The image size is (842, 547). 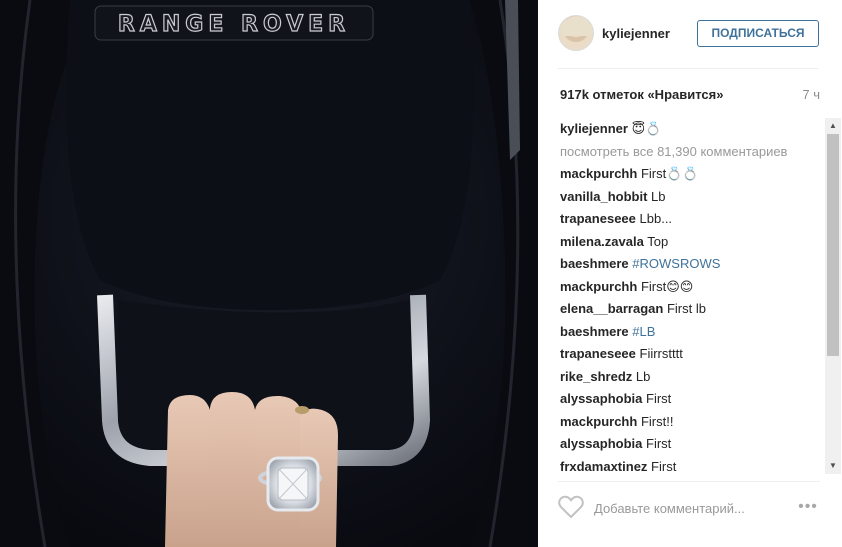 What do you see at coordinates (603, 466) in the screenshot?
I see `comment-username: frxdamaxtinez` at bounding box center [603, 466].